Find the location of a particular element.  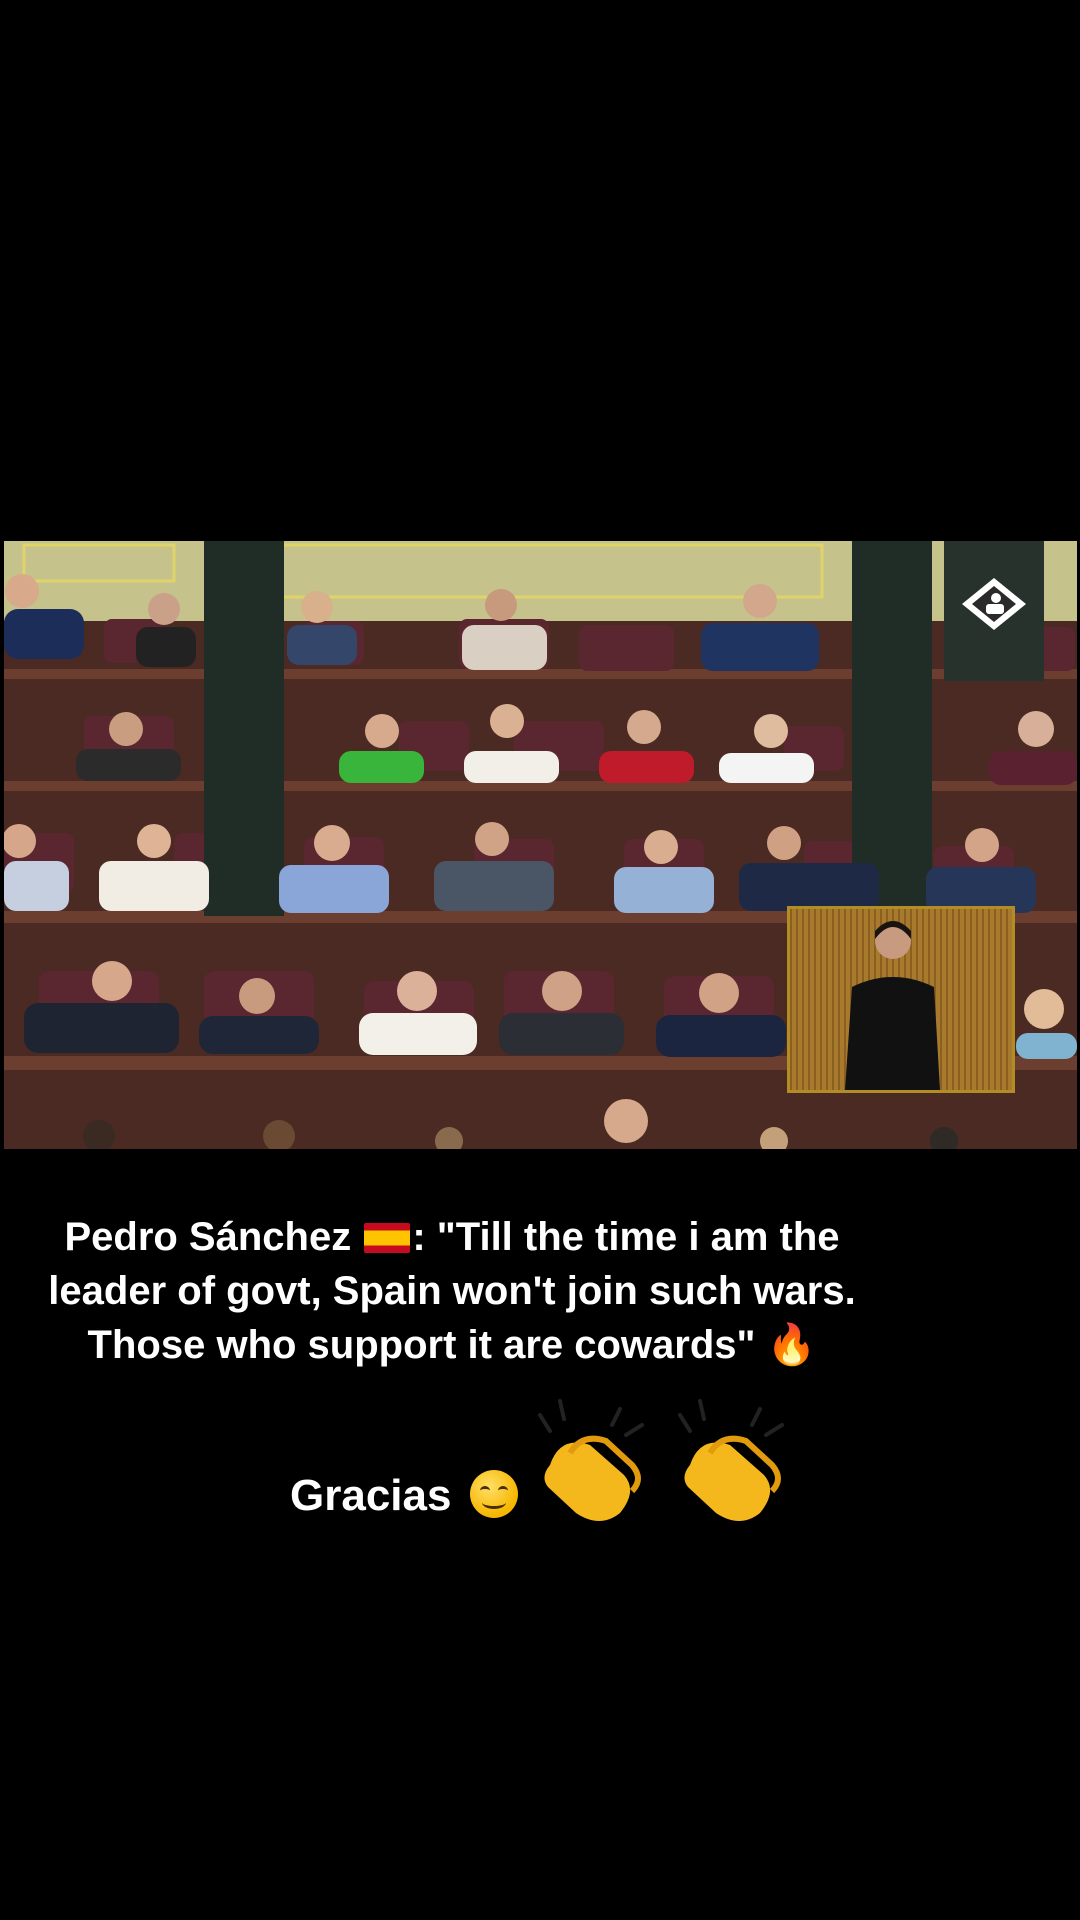

caption-line-1: Pedro Sánchez : "Till the time i am the is located at coordinates (452, 1237).